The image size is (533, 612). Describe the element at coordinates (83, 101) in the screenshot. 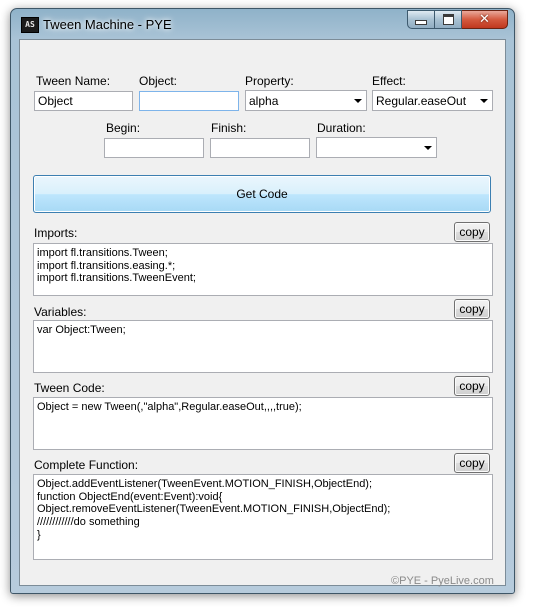

I see `tween-name-input: Object` at that location.